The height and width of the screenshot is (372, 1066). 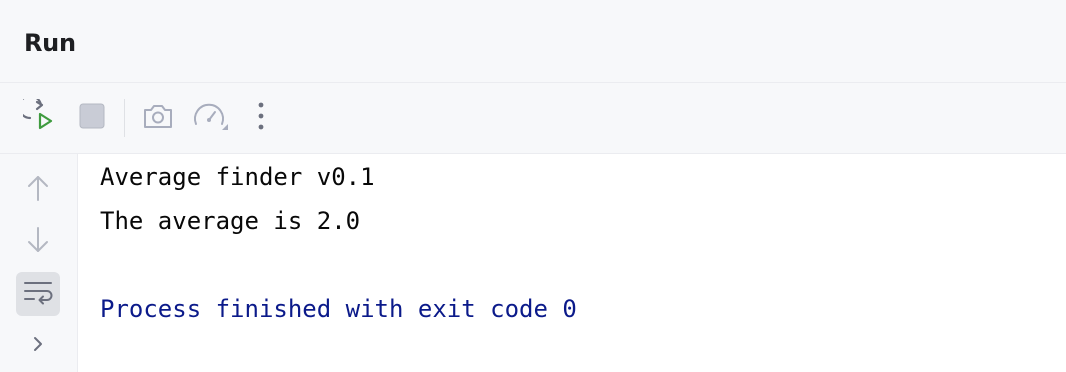 I want to click on arrow-down-icon, so click(x=38, y=242).